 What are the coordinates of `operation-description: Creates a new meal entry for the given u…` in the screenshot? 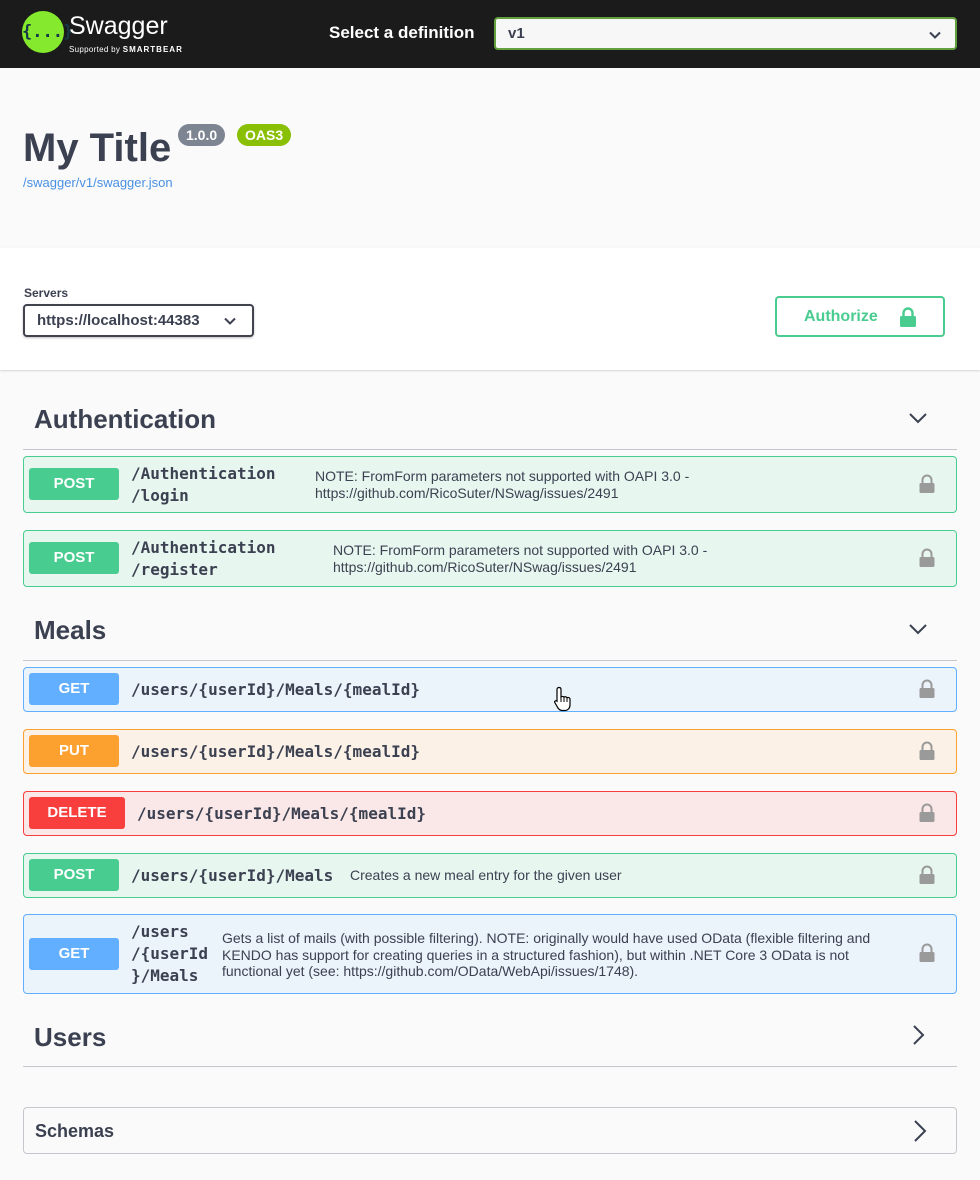 It's located at (486, 875).